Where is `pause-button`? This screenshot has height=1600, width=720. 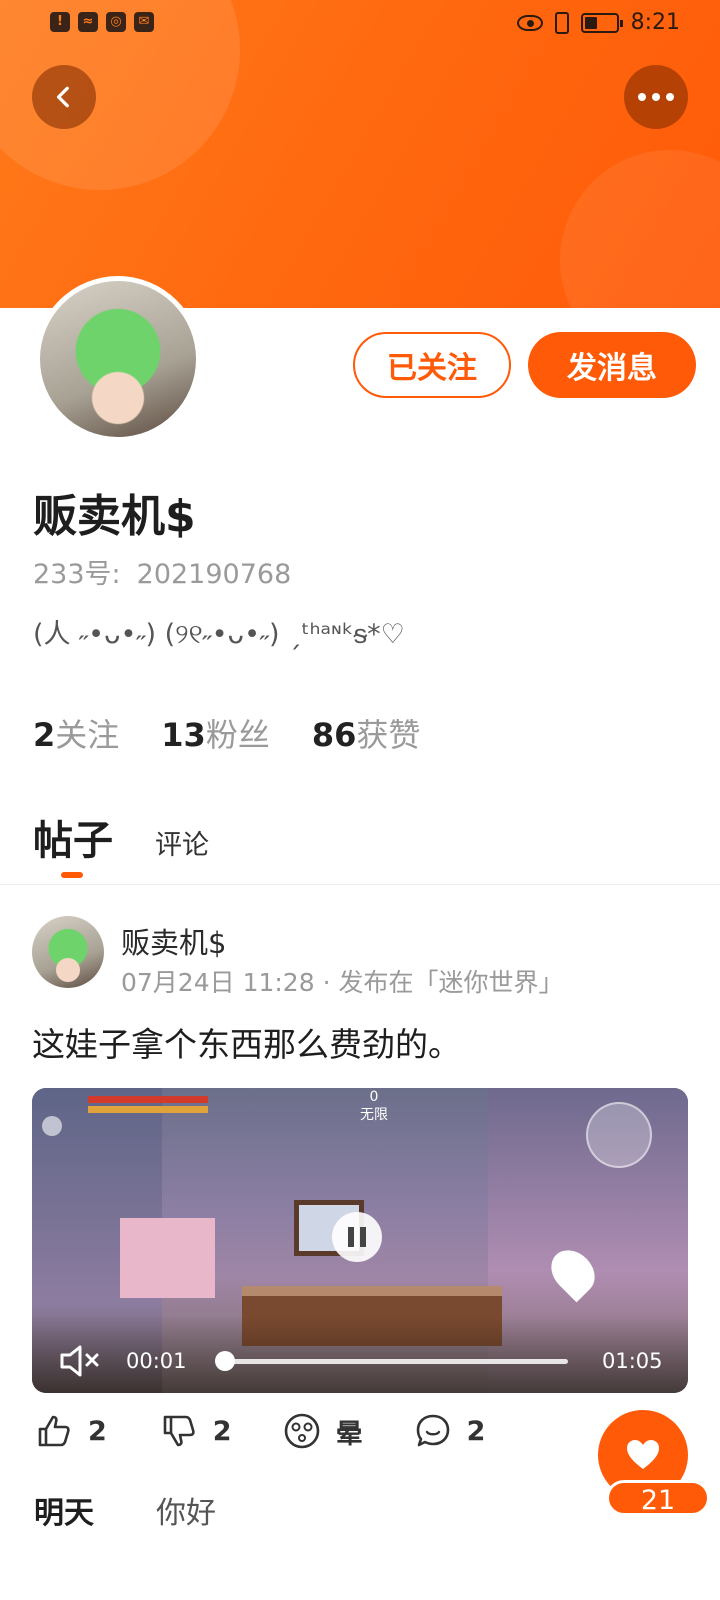
pause-button is located at coordinates (357, 1237).